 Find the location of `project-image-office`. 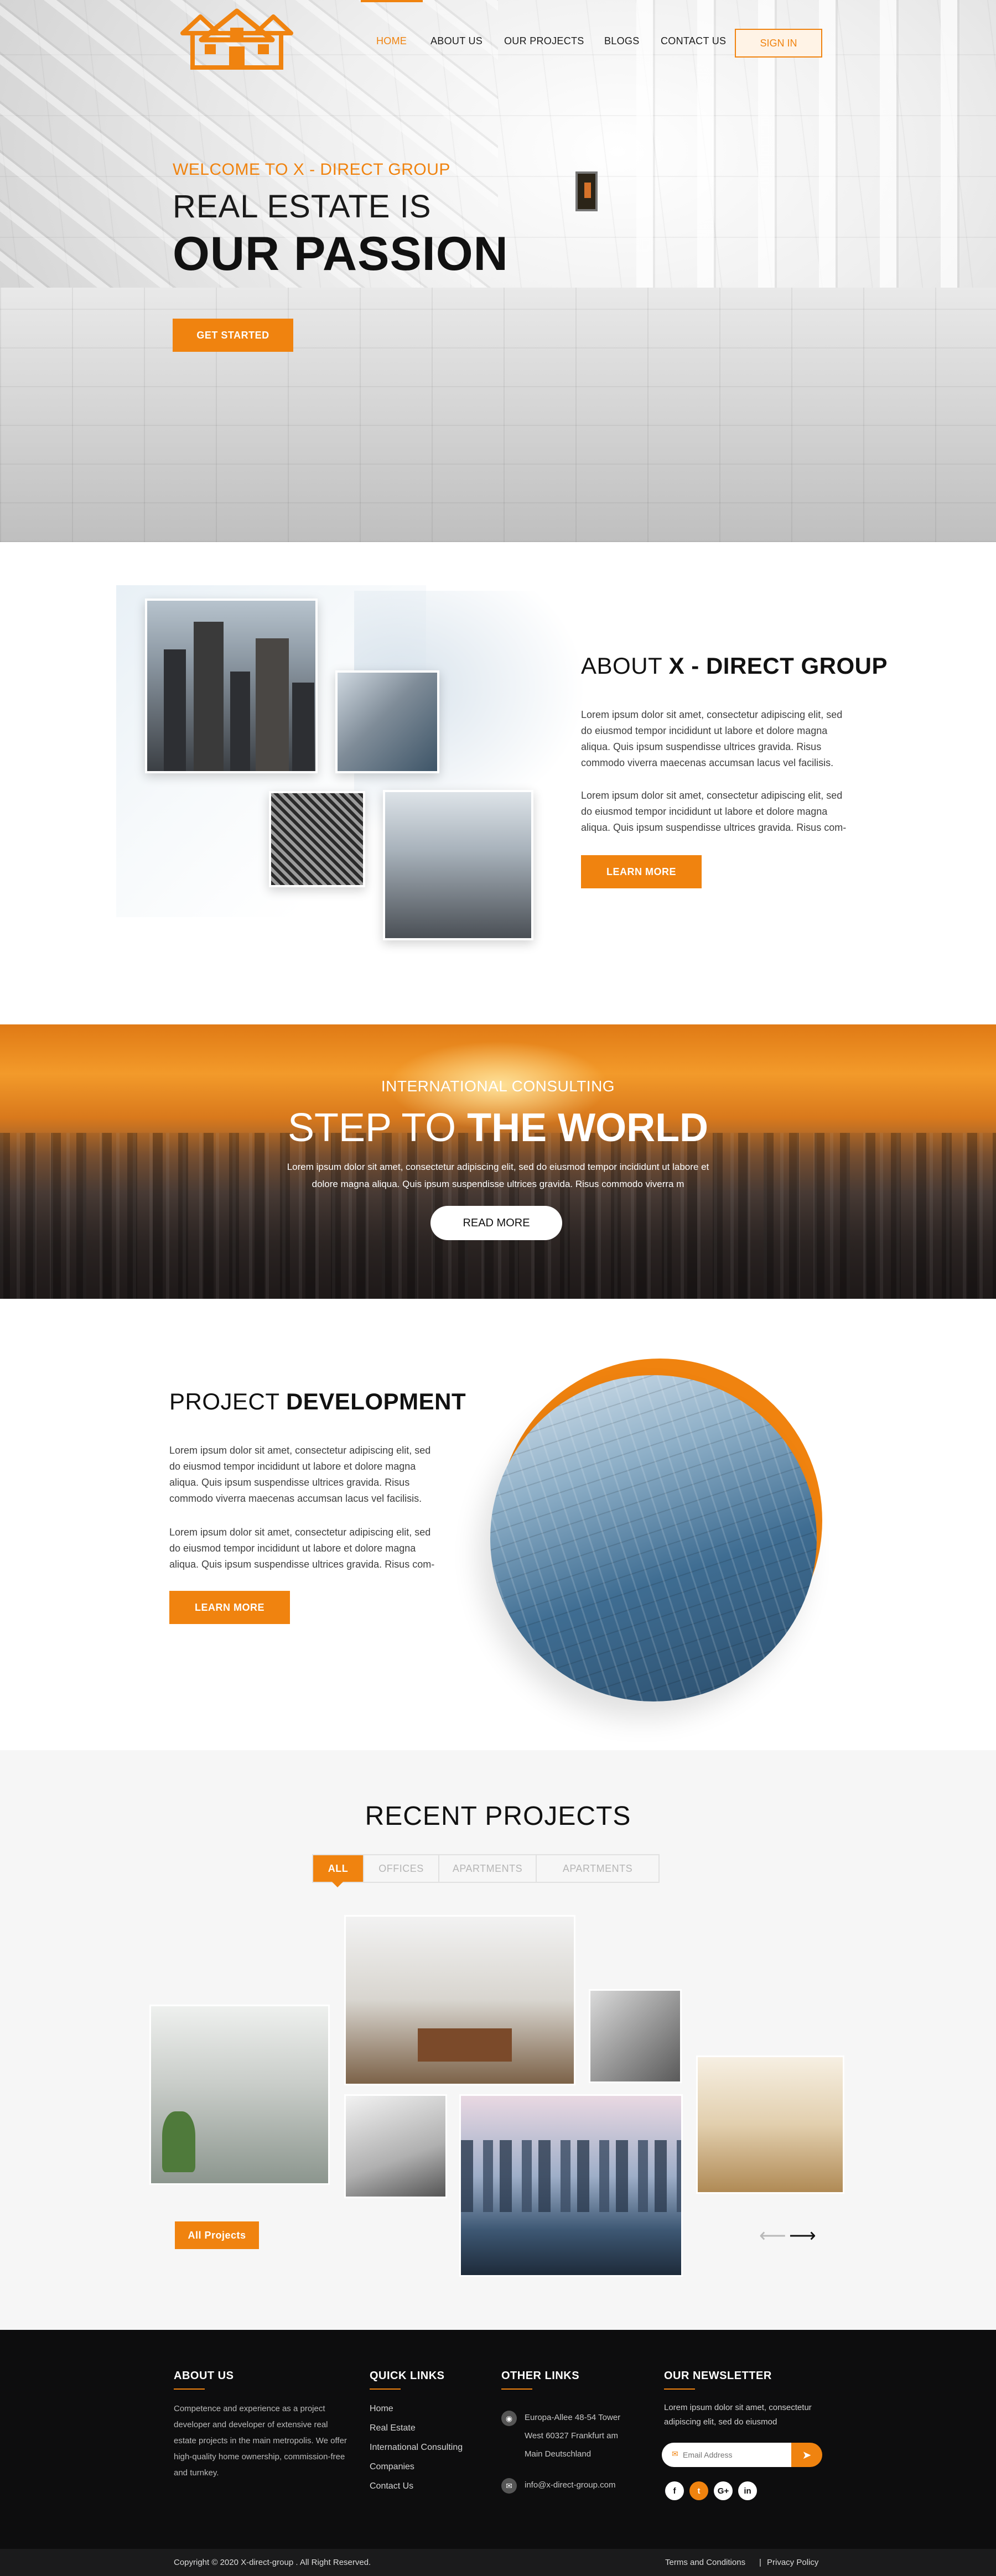

project-image-office is located at coordinates (240, 2095).